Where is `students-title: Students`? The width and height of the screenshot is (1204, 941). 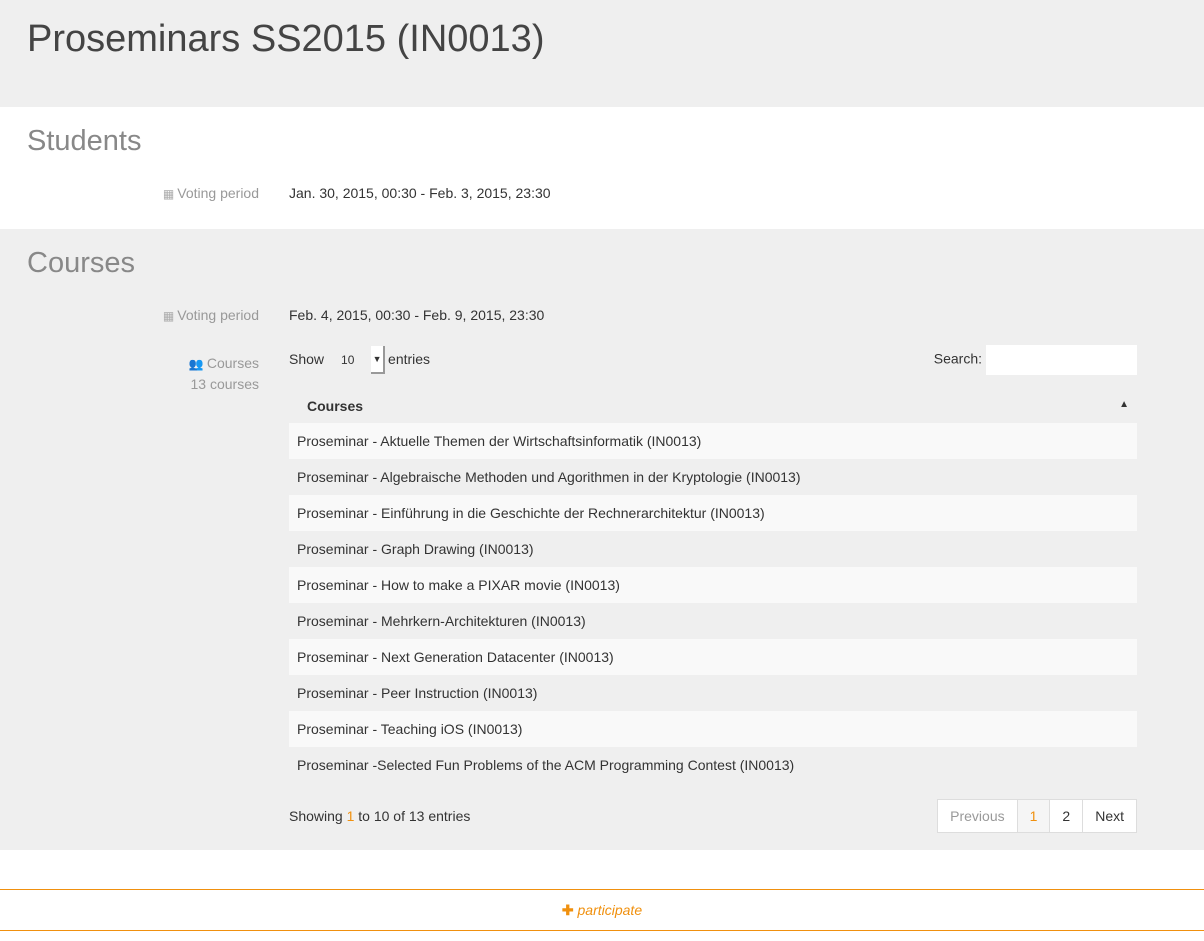
students-title: Students is located at coordinates (84, 141).